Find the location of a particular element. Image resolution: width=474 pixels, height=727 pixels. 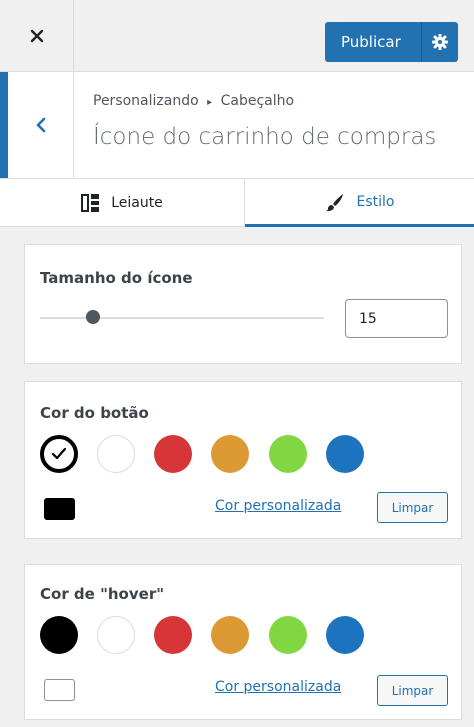

section-title: Ícone do carrinho de compras is located at coordinates (265, 137).